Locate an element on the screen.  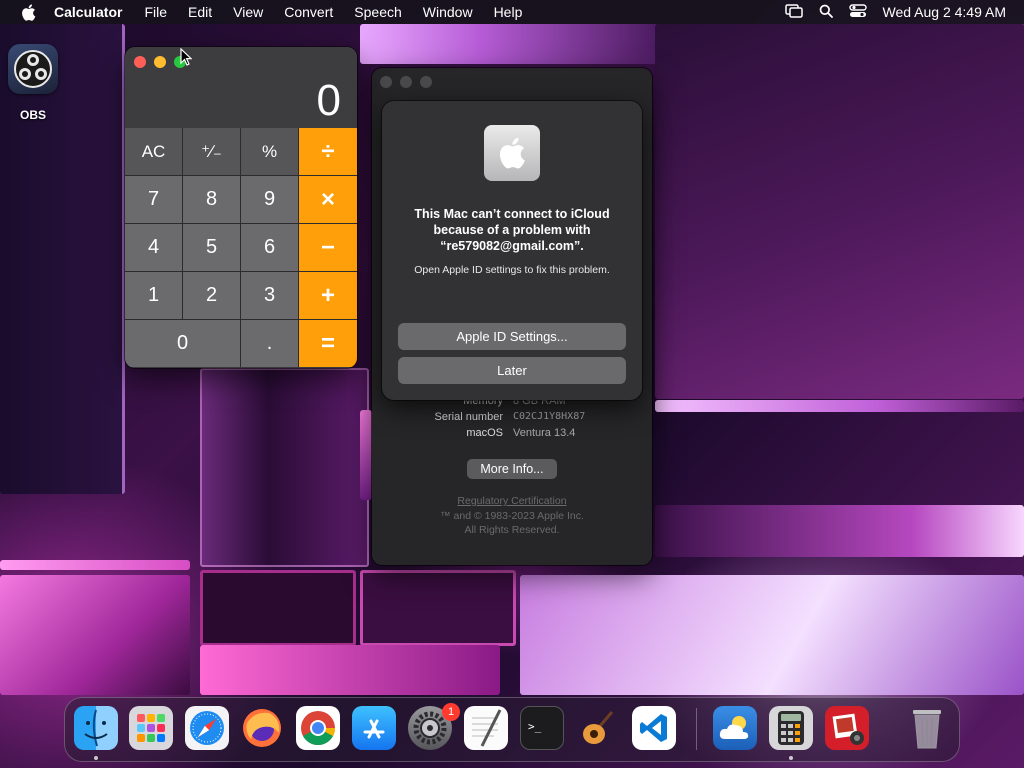
menu-convert: Convert is located at coordinates (308, 12).